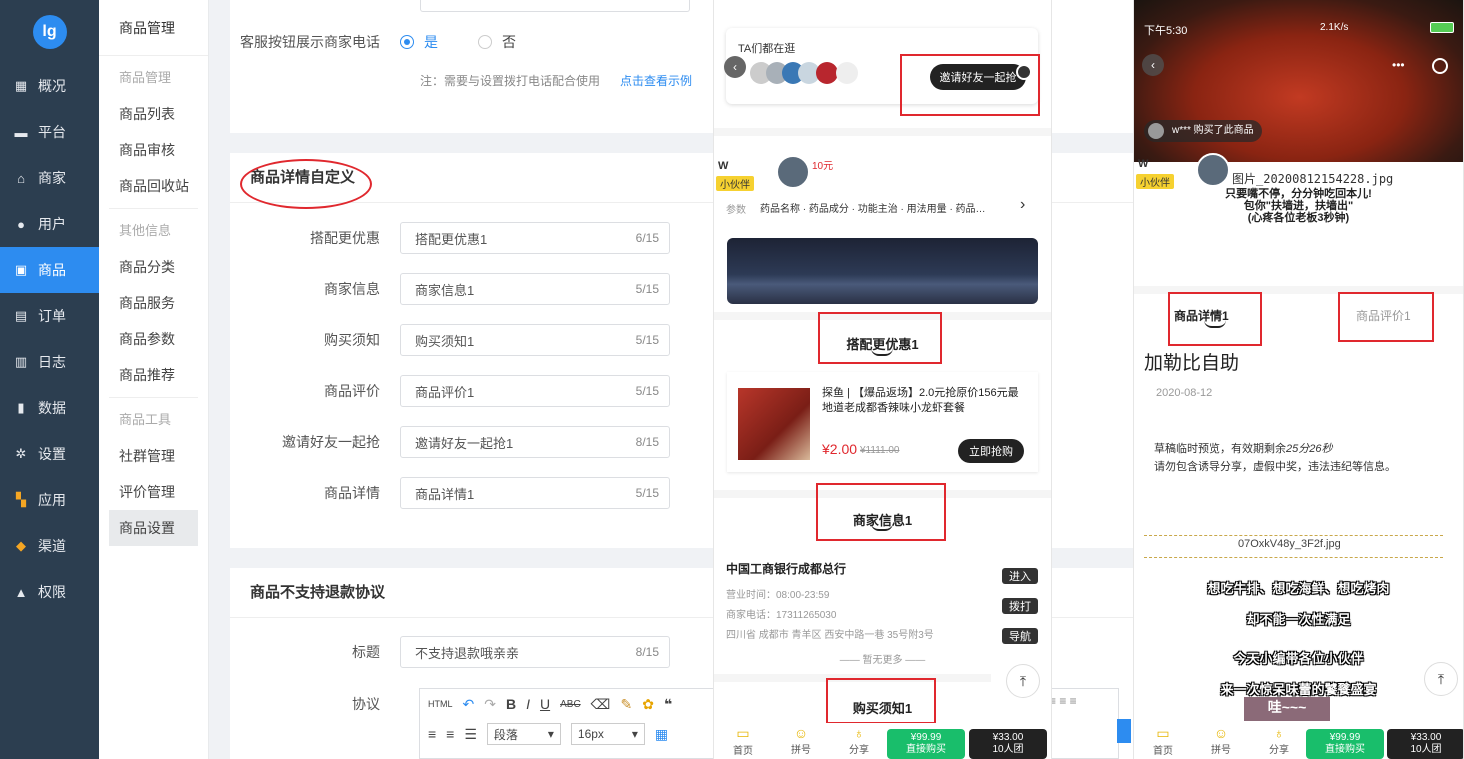  Describe the element at coordinates (153, 492) in the screenshot. I see `submenu-item-reviews: 评价管理` at that location.